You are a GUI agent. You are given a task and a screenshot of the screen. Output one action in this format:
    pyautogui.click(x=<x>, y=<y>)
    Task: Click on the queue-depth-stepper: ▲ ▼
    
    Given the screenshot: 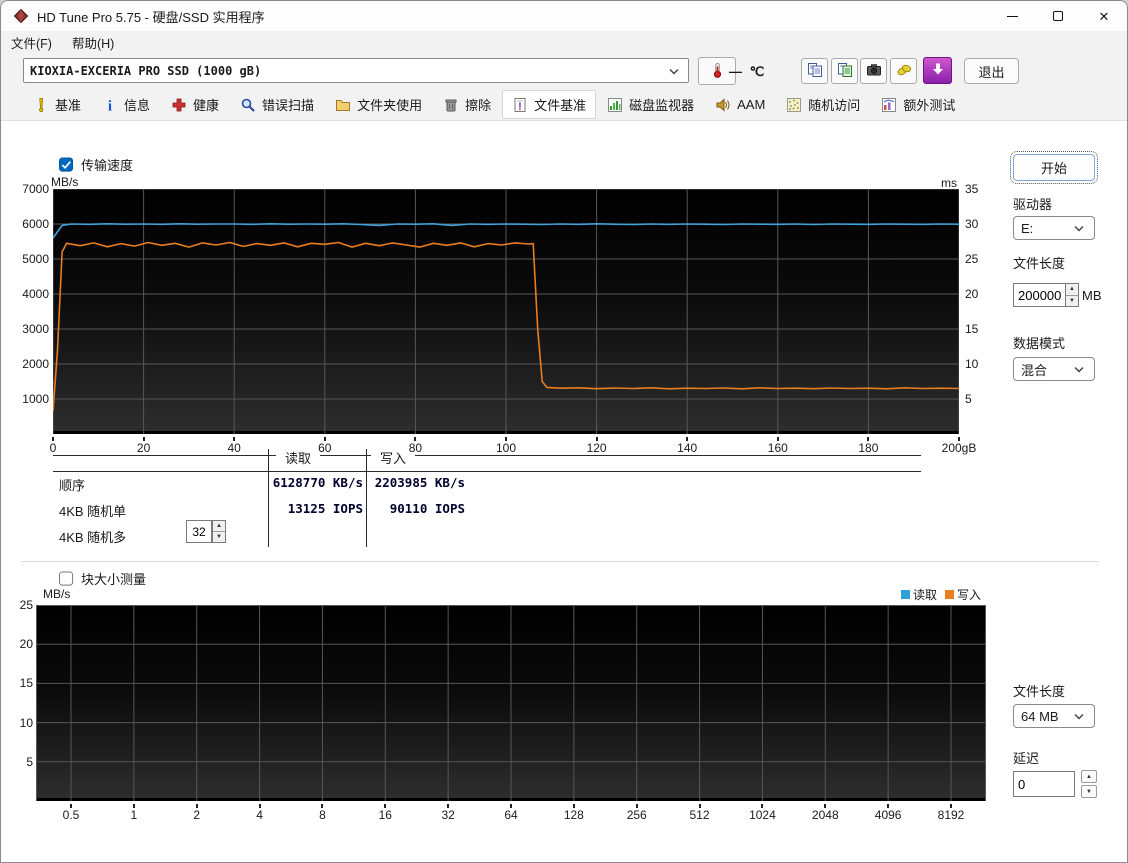 What is the action you would take?
    pyautogui.click(x=206, y=531)
    